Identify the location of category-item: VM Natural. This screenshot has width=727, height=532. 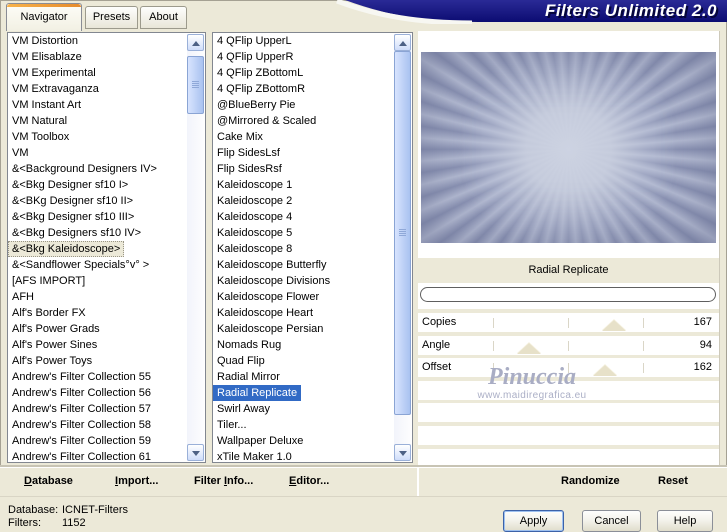
(106, 121).